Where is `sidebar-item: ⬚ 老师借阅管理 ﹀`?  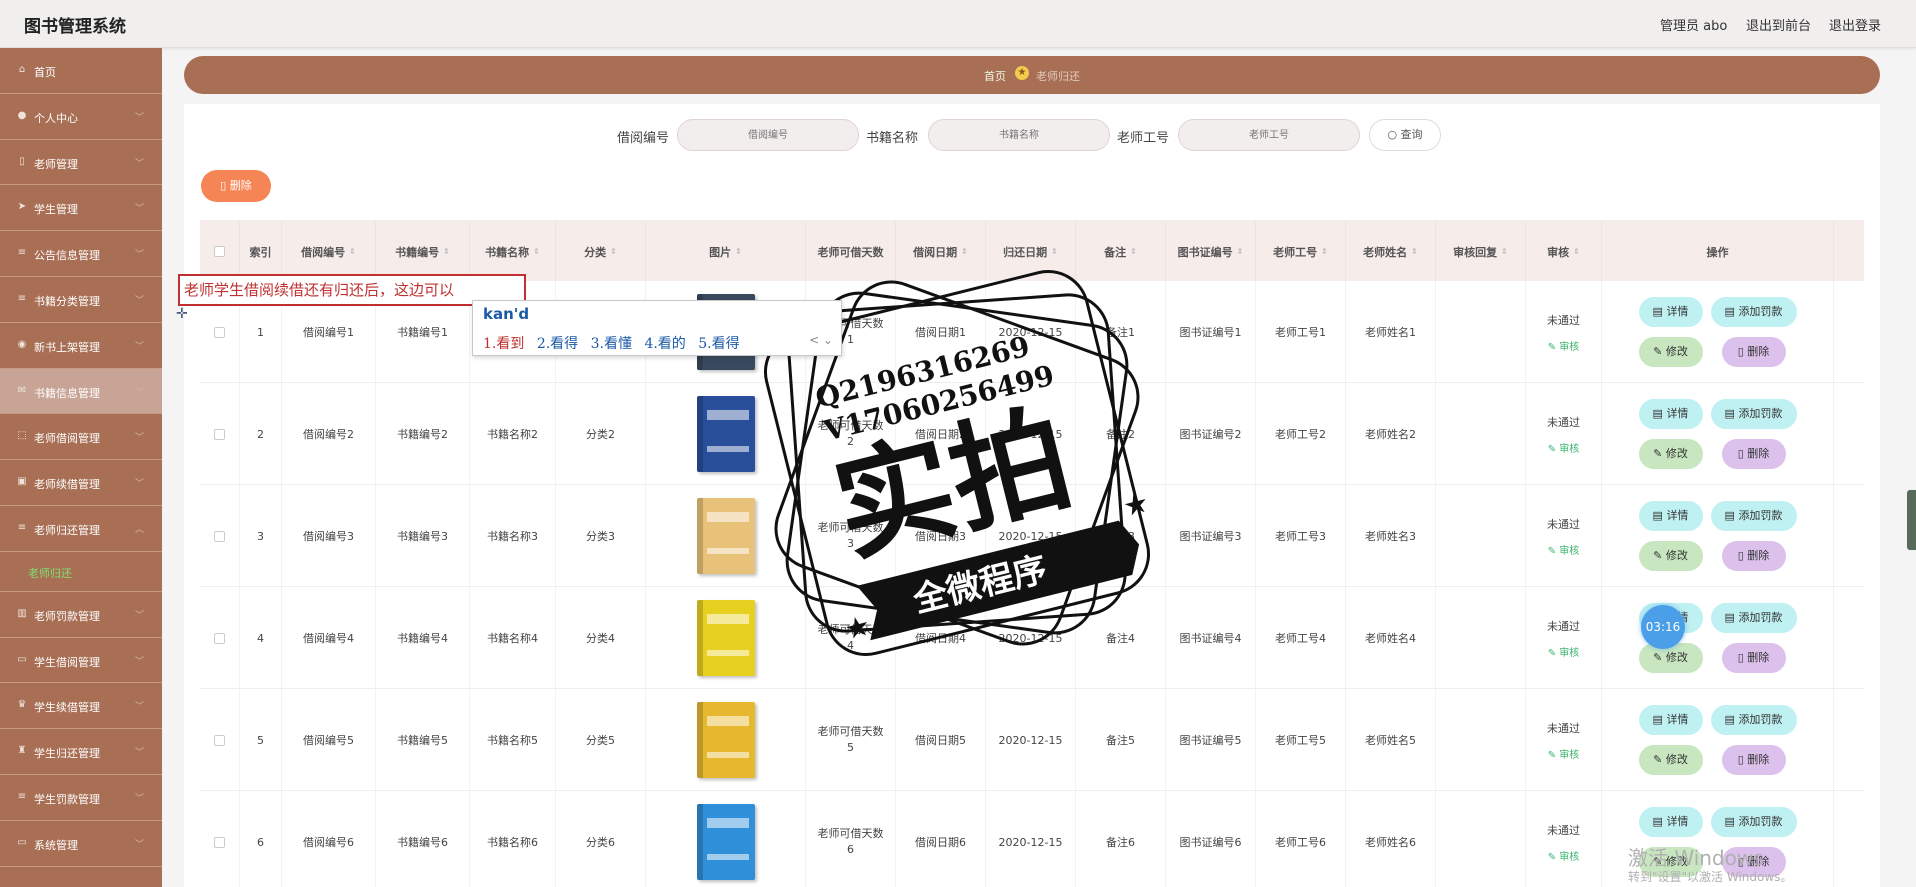 sidebar-item: ⬚ 老师借阅管理 ﹀ is located at coordinates (81, 437).